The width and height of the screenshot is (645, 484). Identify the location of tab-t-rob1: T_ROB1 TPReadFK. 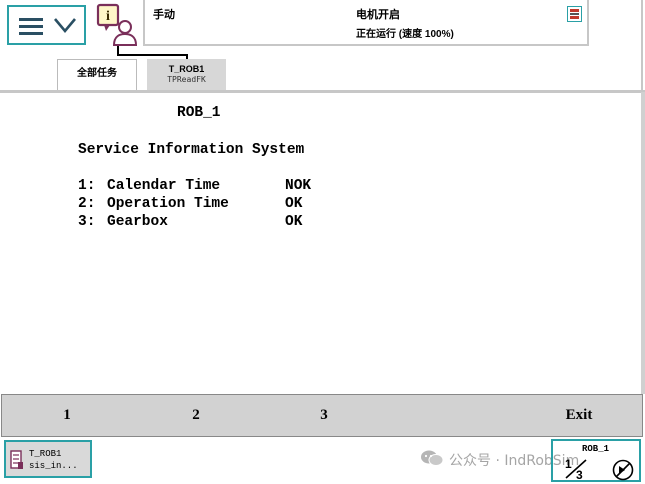
(186, 74).